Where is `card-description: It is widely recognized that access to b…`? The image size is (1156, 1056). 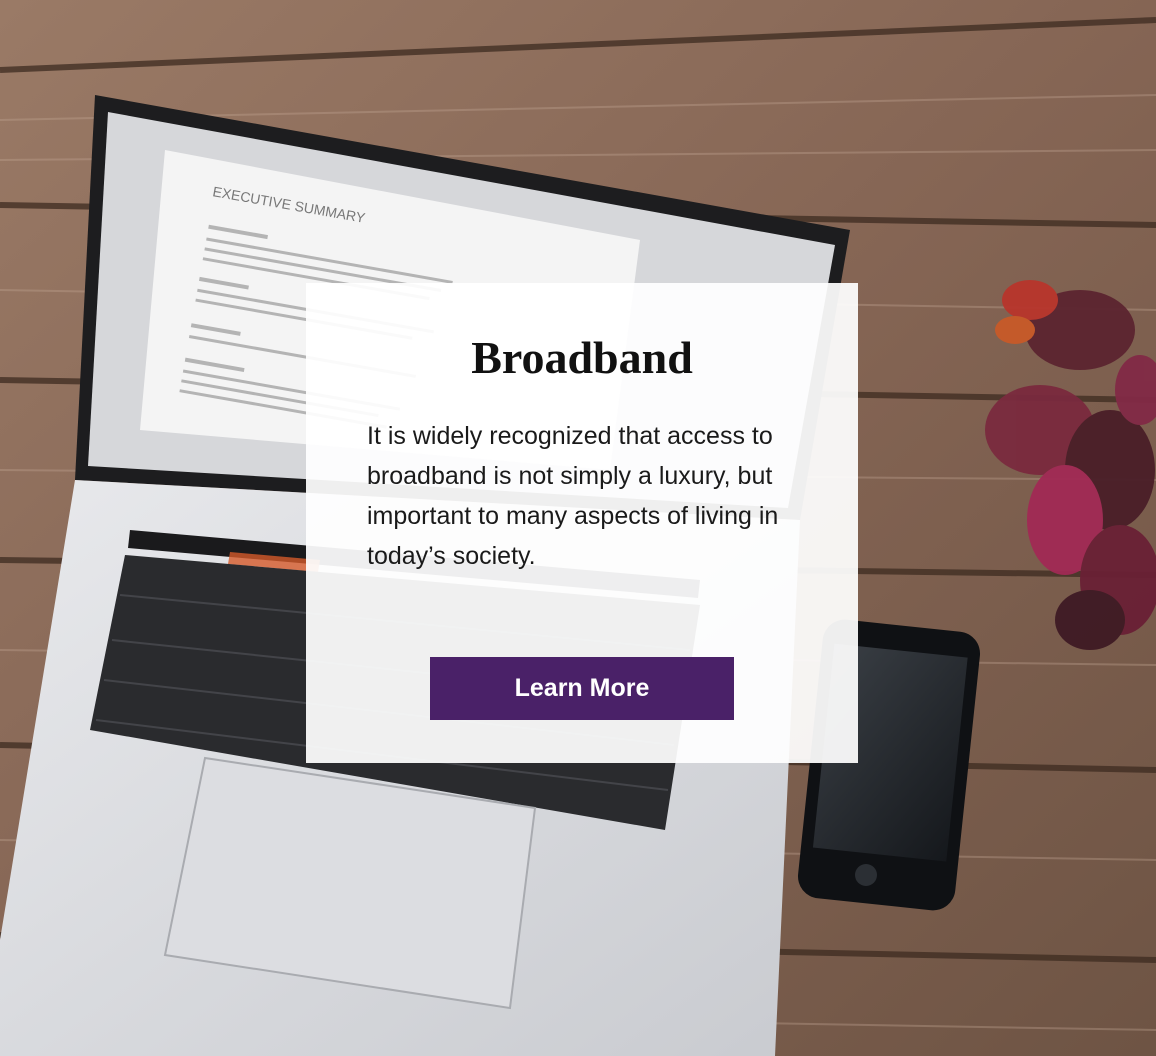
card-description: It is widely recognized that access to b… is located at coordinates (573, 496).